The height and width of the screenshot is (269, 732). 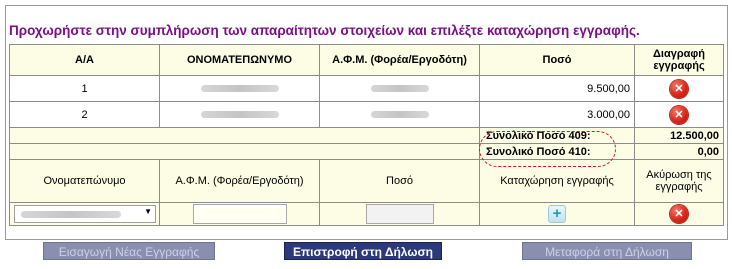 What do you see at coordinates (557, 88) in the screenshot?
I see `row-amount: 9.500,00` at bounding box center [557, 88].